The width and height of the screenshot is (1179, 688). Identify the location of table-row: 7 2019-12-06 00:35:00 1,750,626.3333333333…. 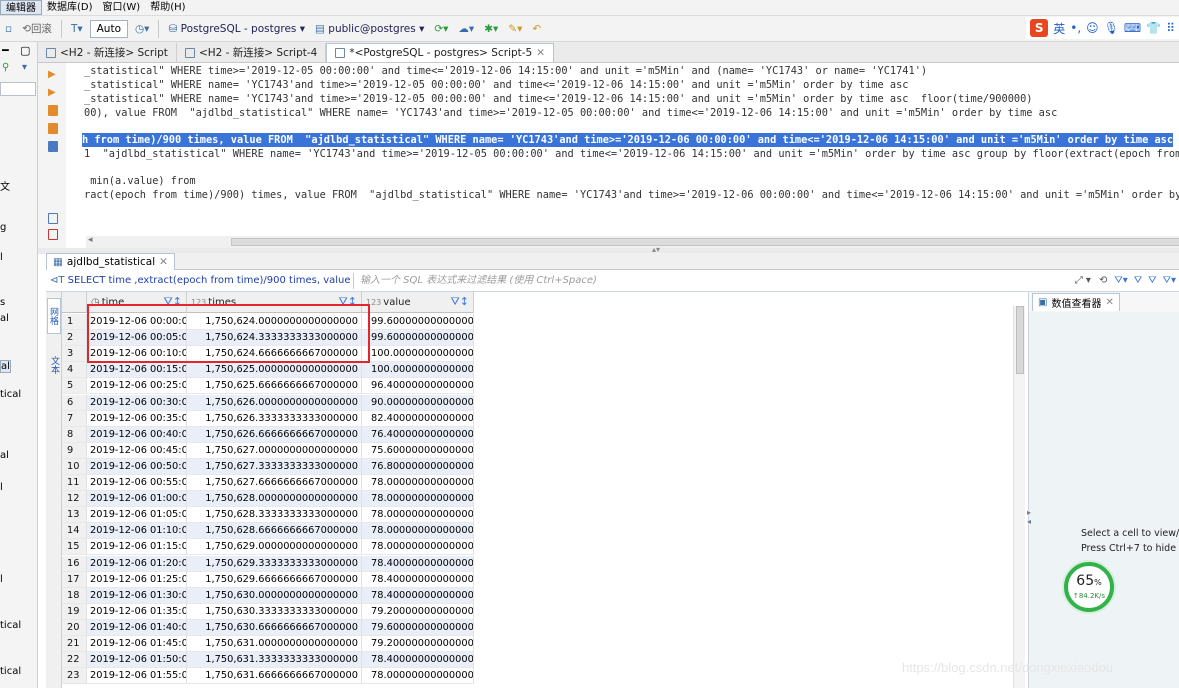
(268, 418).